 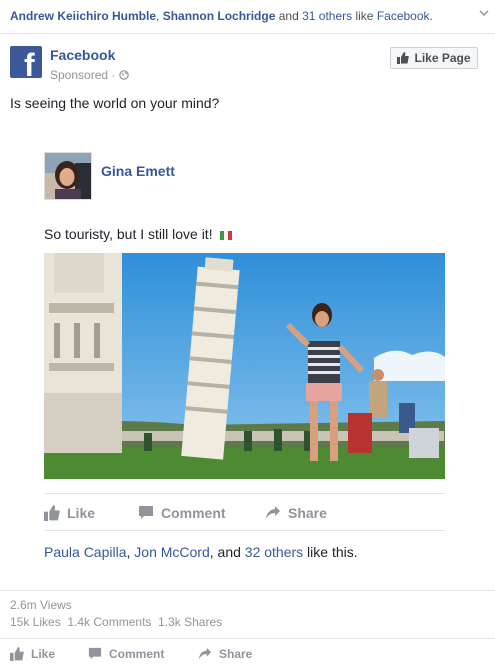 I want to click on like-page-label: Like Page, so click(x=442, y=58).